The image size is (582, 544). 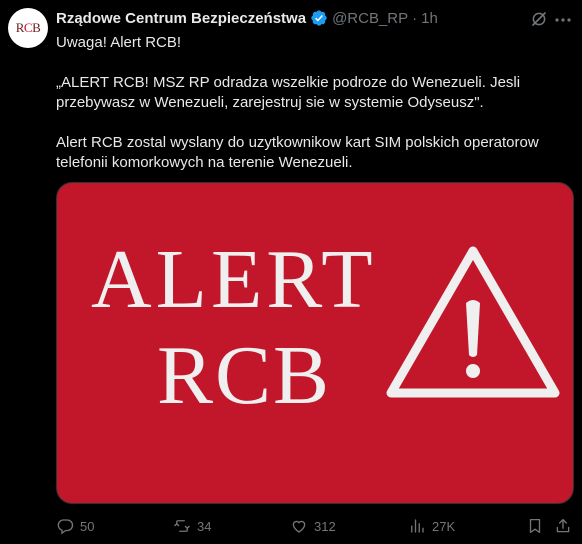 I want to click on avatar-logo: RCB, so click(x=28, y=27).